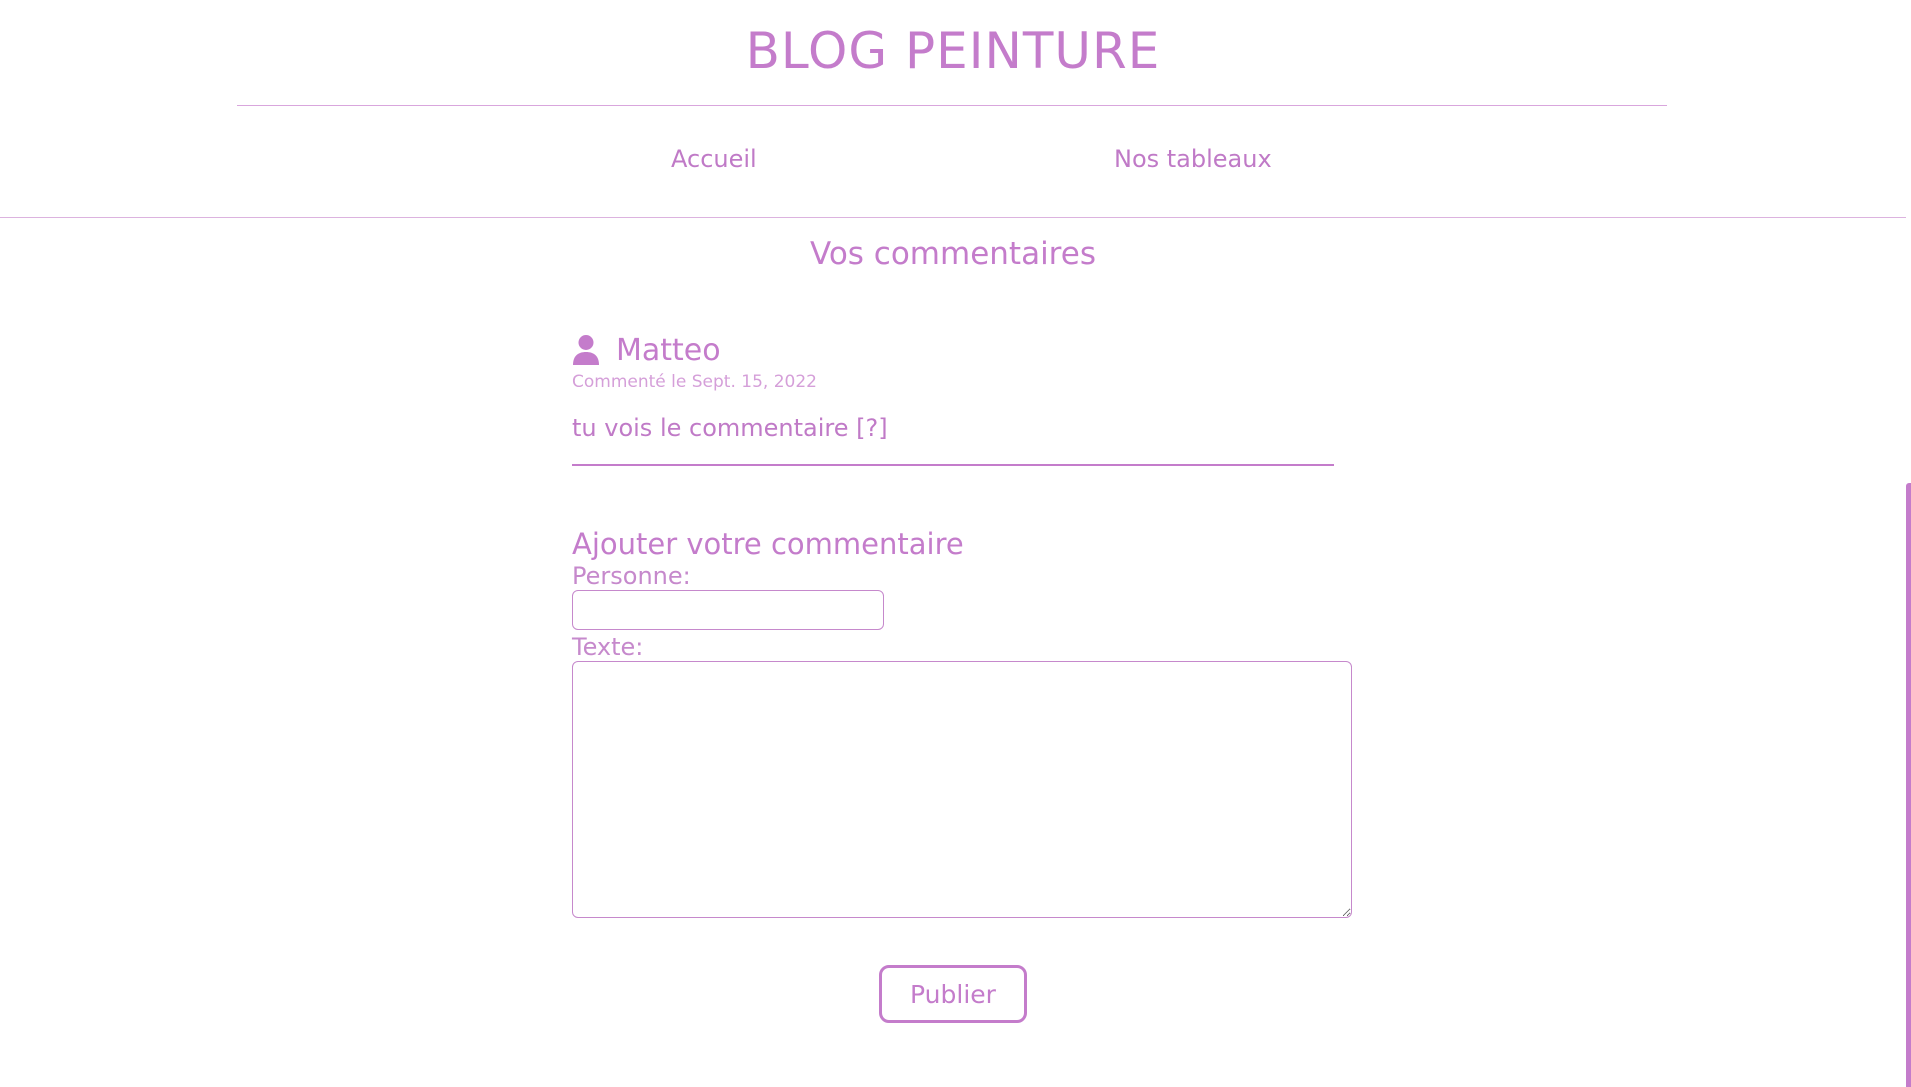  I want to click on site-title: BLOG PEINTURE, so click(953, 51).